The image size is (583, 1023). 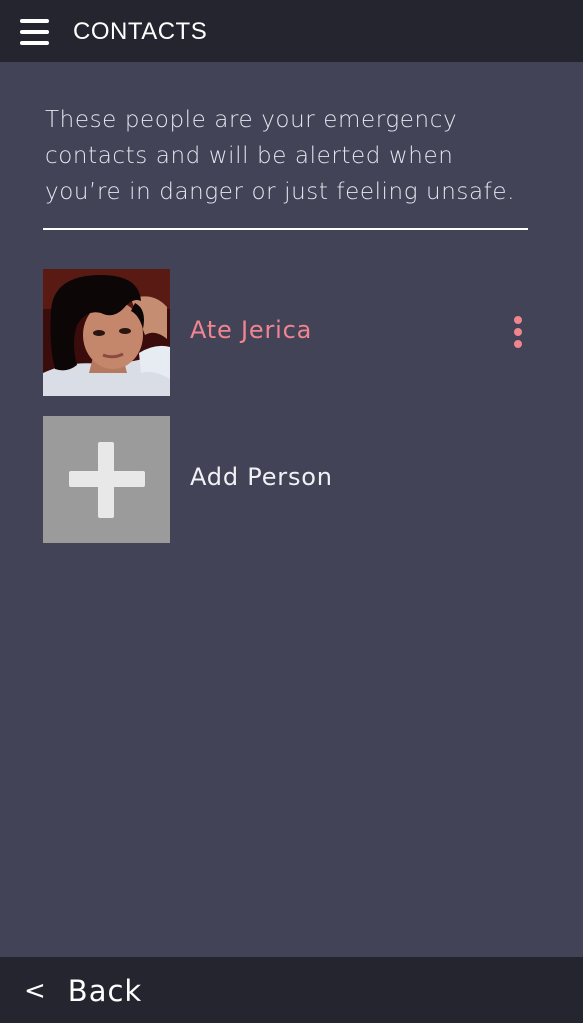 What do you see at coordinates (285, 229) in the screenshot?
I see `divider` at bounding box center [285, 229].